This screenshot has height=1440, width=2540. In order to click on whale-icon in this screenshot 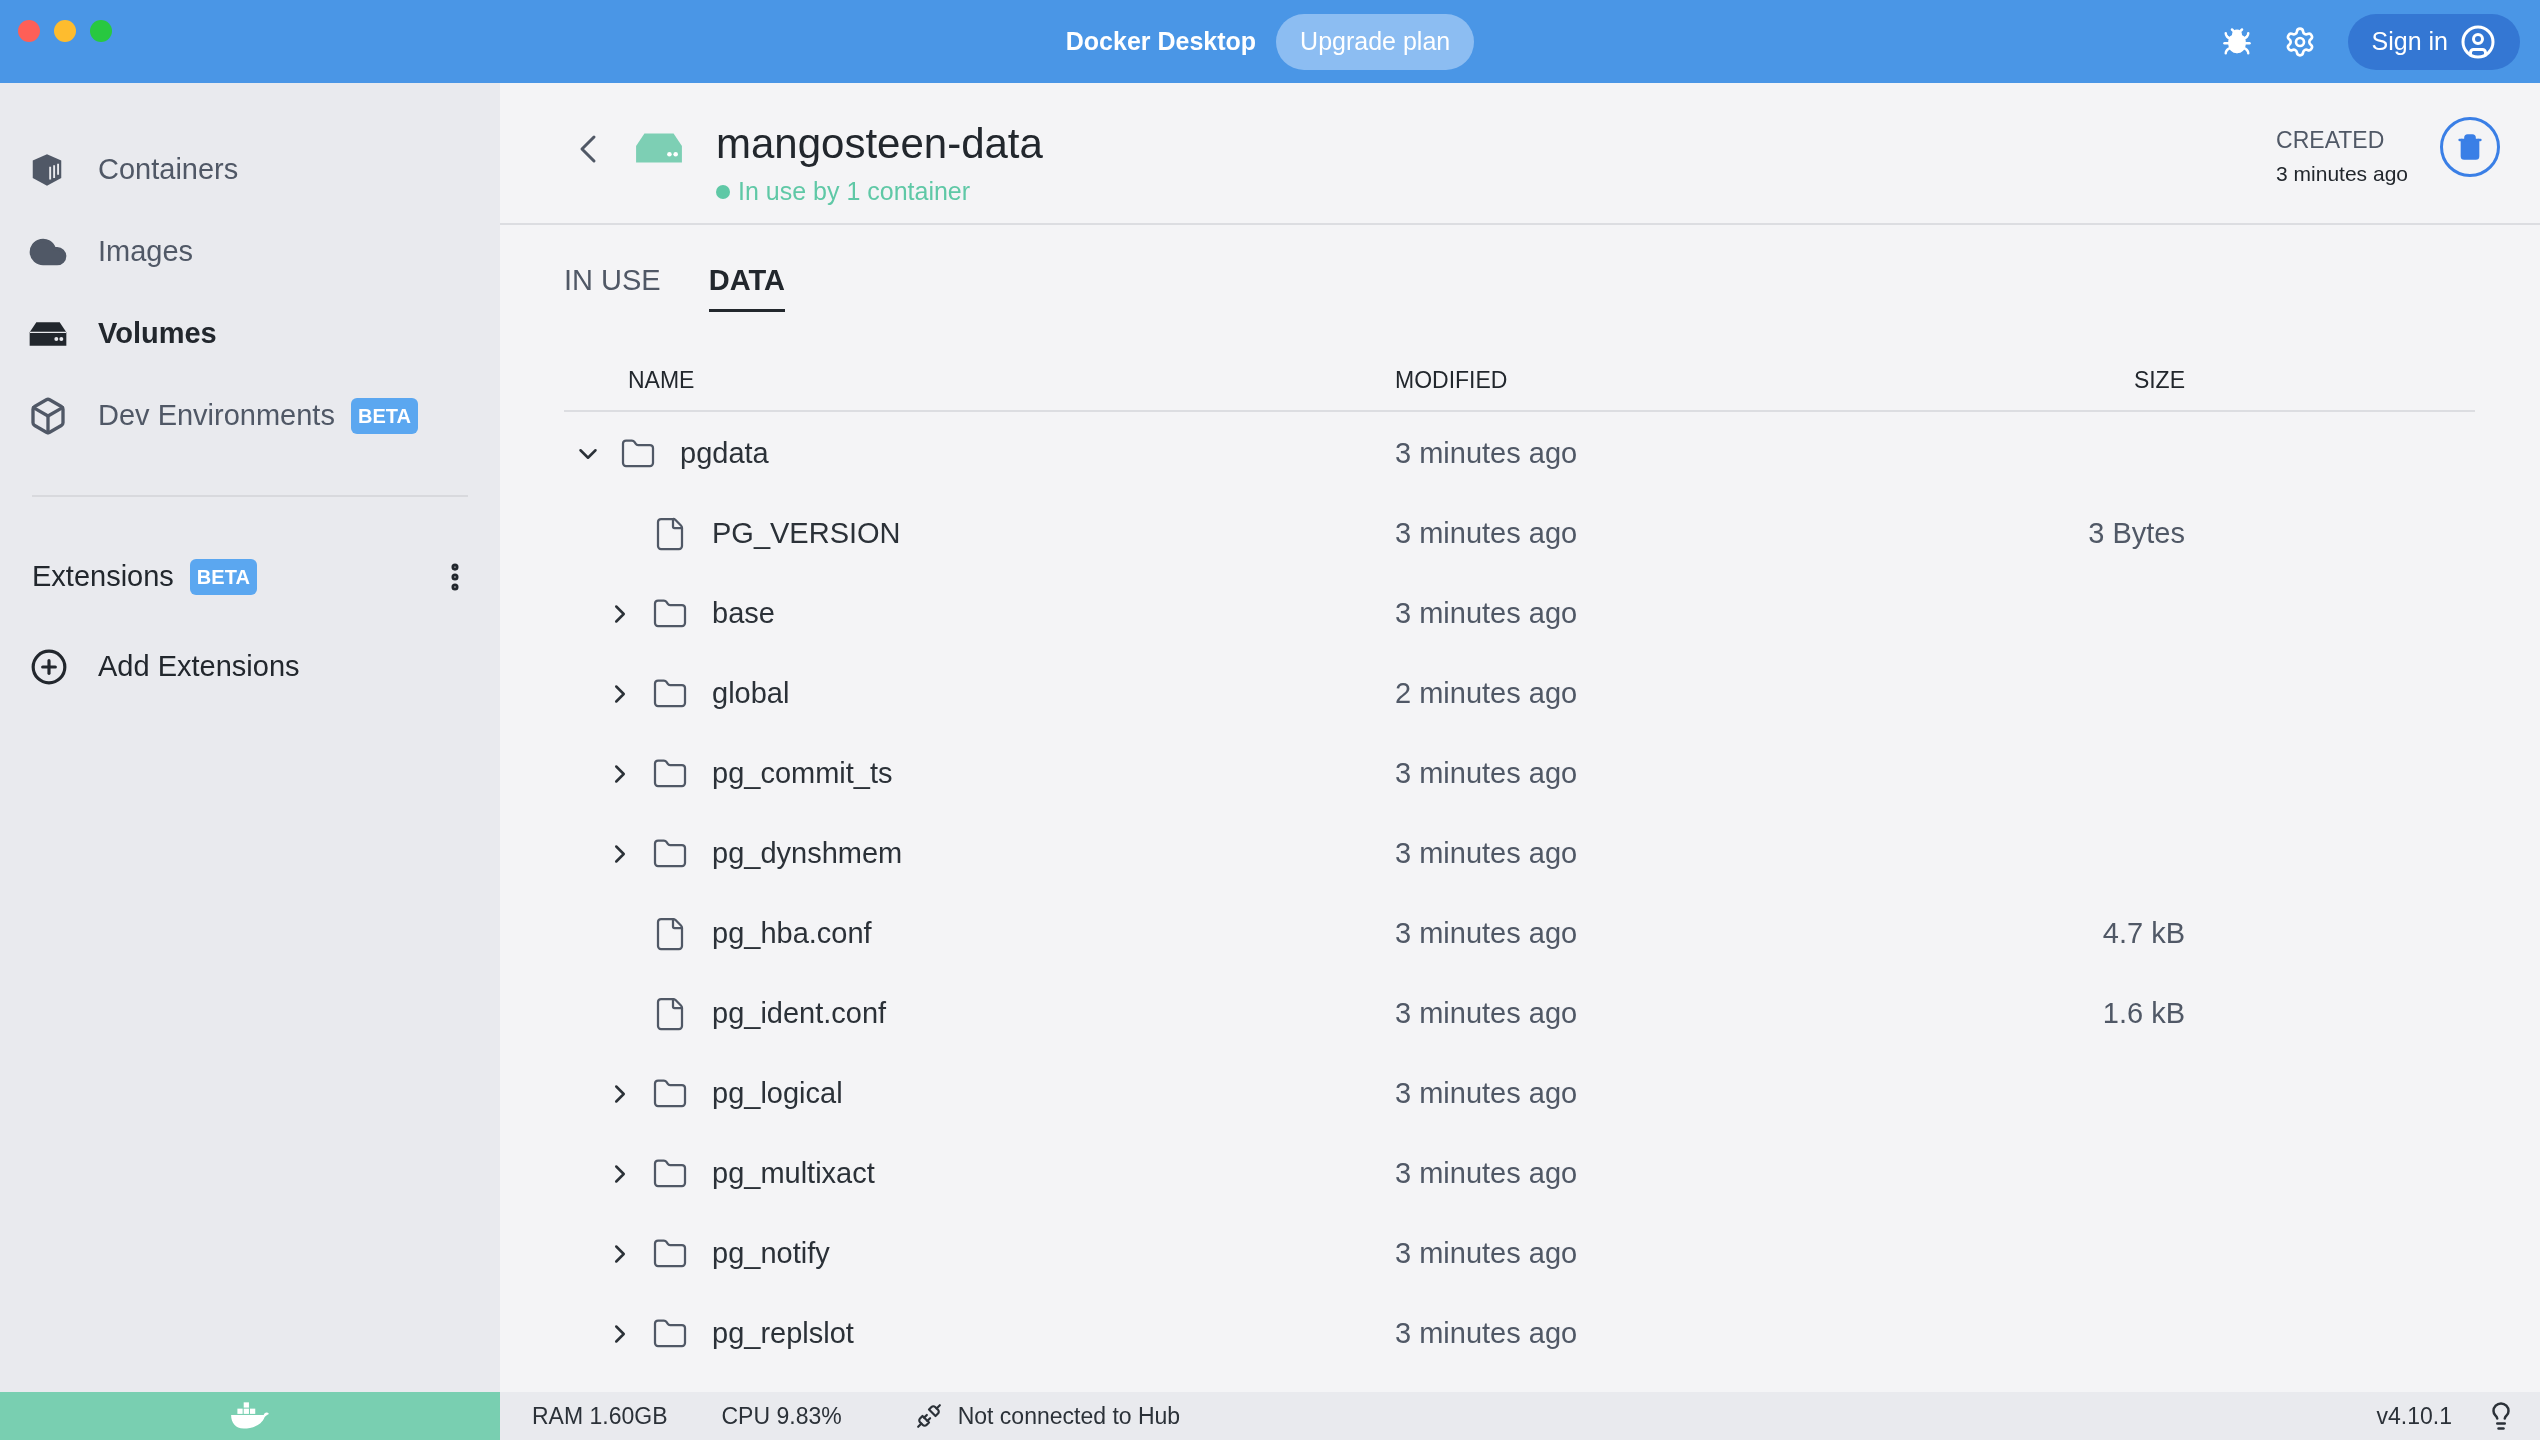, I will do `click(250, 1416)`.